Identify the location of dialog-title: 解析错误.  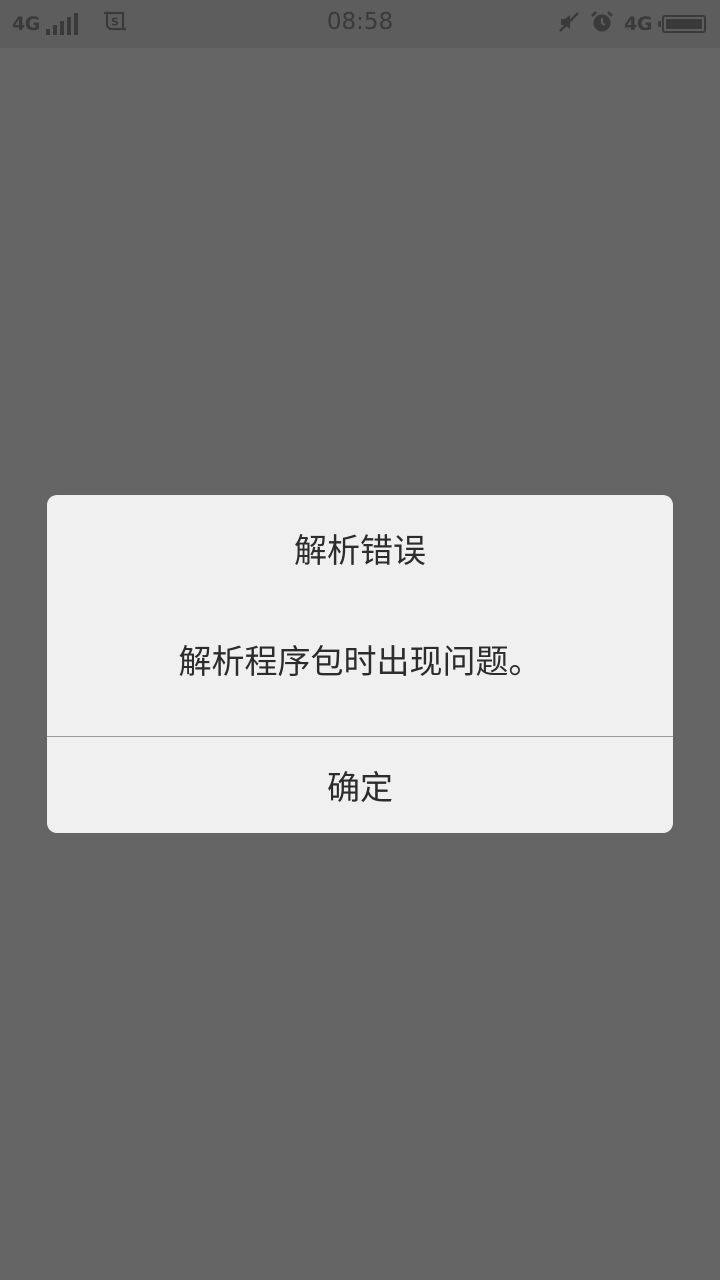
(360, 550).